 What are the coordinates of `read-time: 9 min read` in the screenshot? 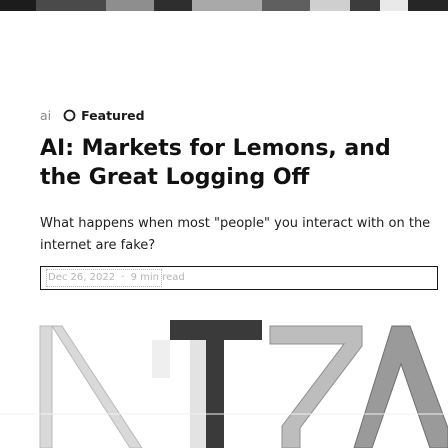 It's located at (157, 277).